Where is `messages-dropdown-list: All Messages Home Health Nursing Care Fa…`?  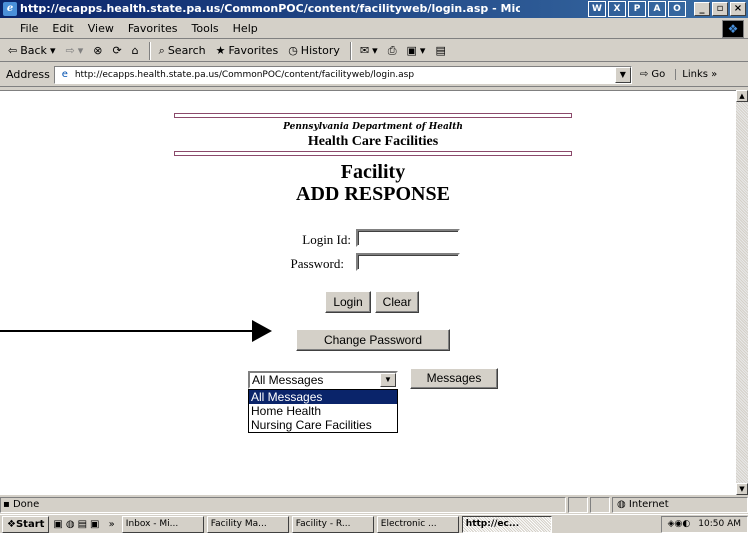 messages-dropdown-list: All Messages Home Health Nursing Care Fa… is located at coordinates (323, 411).